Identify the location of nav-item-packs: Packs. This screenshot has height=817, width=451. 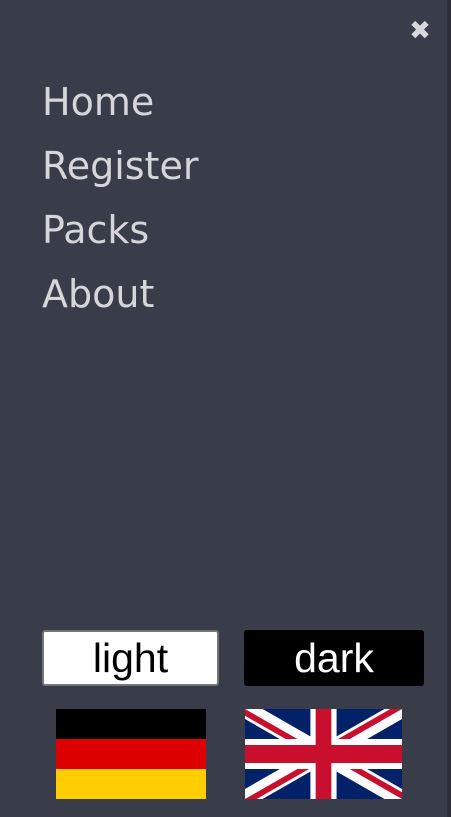
(120, 233).